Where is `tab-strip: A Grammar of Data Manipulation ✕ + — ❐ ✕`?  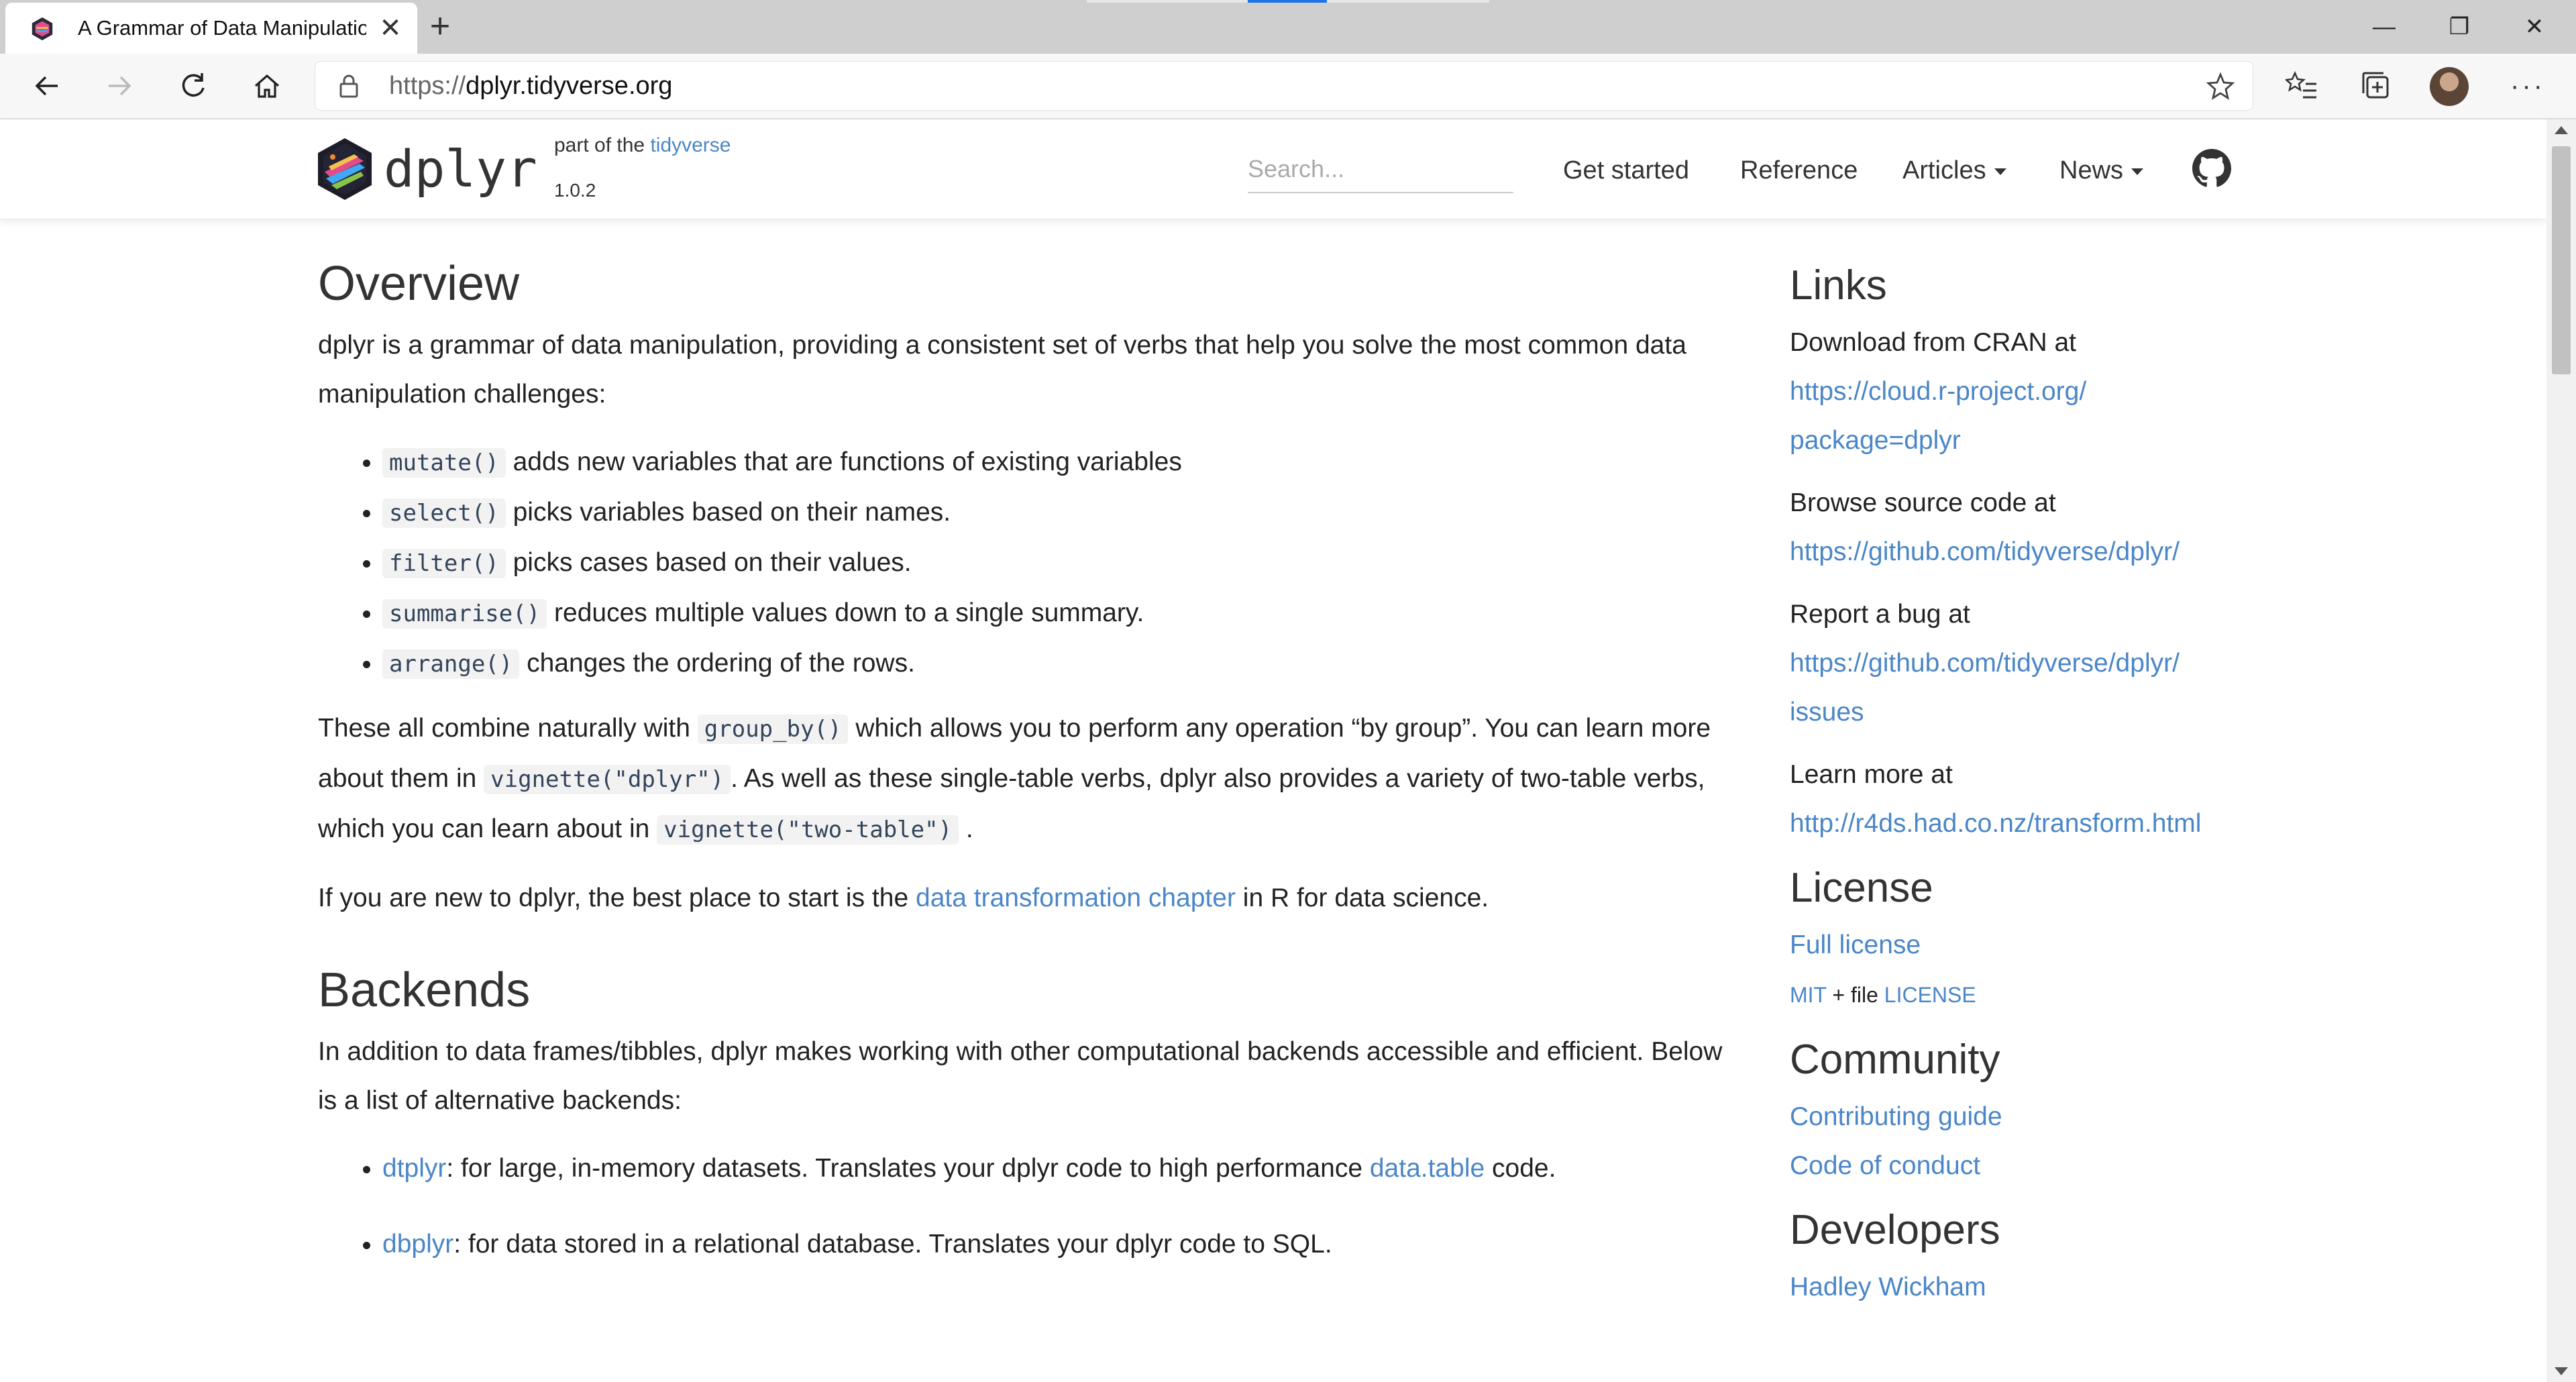 tab-strip: A Grammar of Data Manipulation ✕ + — ❐ ✕ is located at coordinates (1288, 27).